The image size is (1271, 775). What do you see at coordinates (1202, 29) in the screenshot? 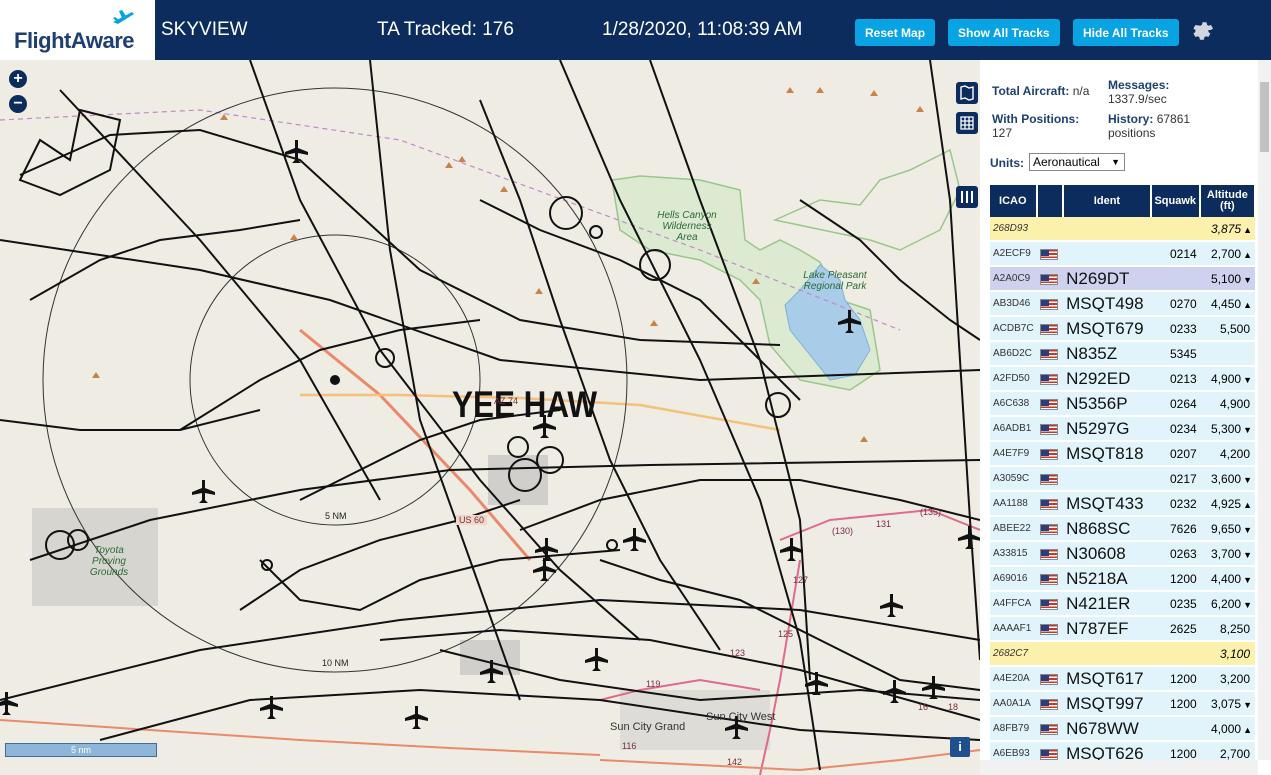
I see `gear-icon` at bounding box center [1202, 29].